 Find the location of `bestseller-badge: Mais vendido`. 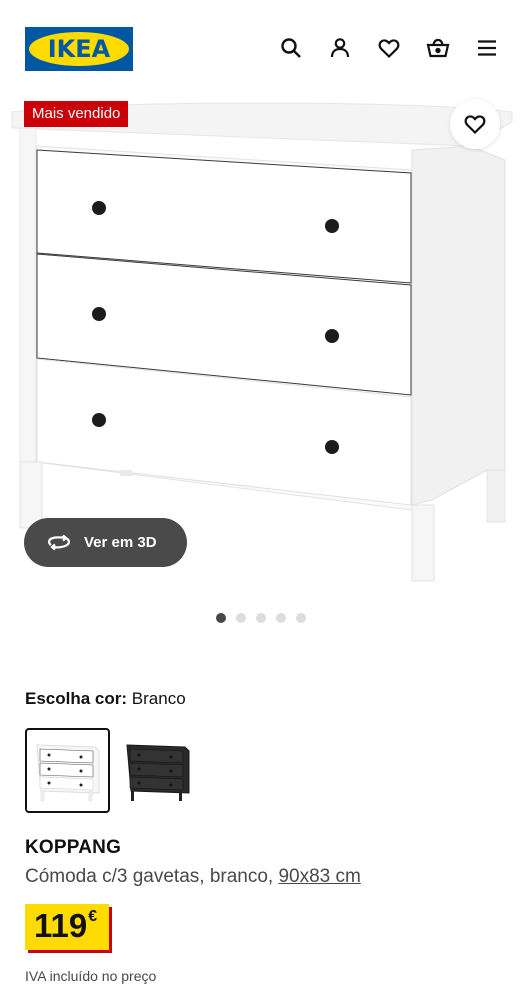

bestseller-badge: Mais vendido is located at coordinates (76, 114).